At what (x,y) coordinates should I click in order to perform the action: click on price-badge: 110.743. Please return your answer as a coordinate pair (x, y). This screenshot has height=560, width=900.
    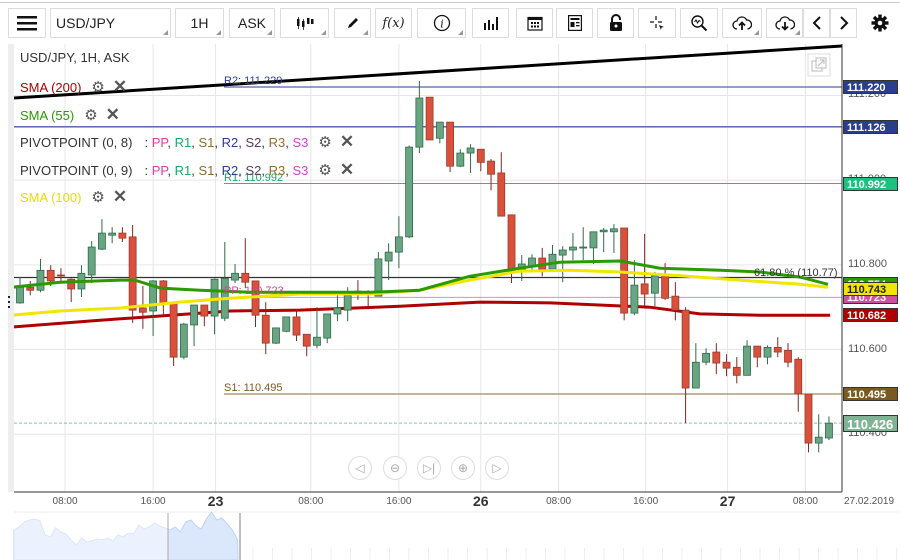
    Looking at the image, I should click on (870, 288).